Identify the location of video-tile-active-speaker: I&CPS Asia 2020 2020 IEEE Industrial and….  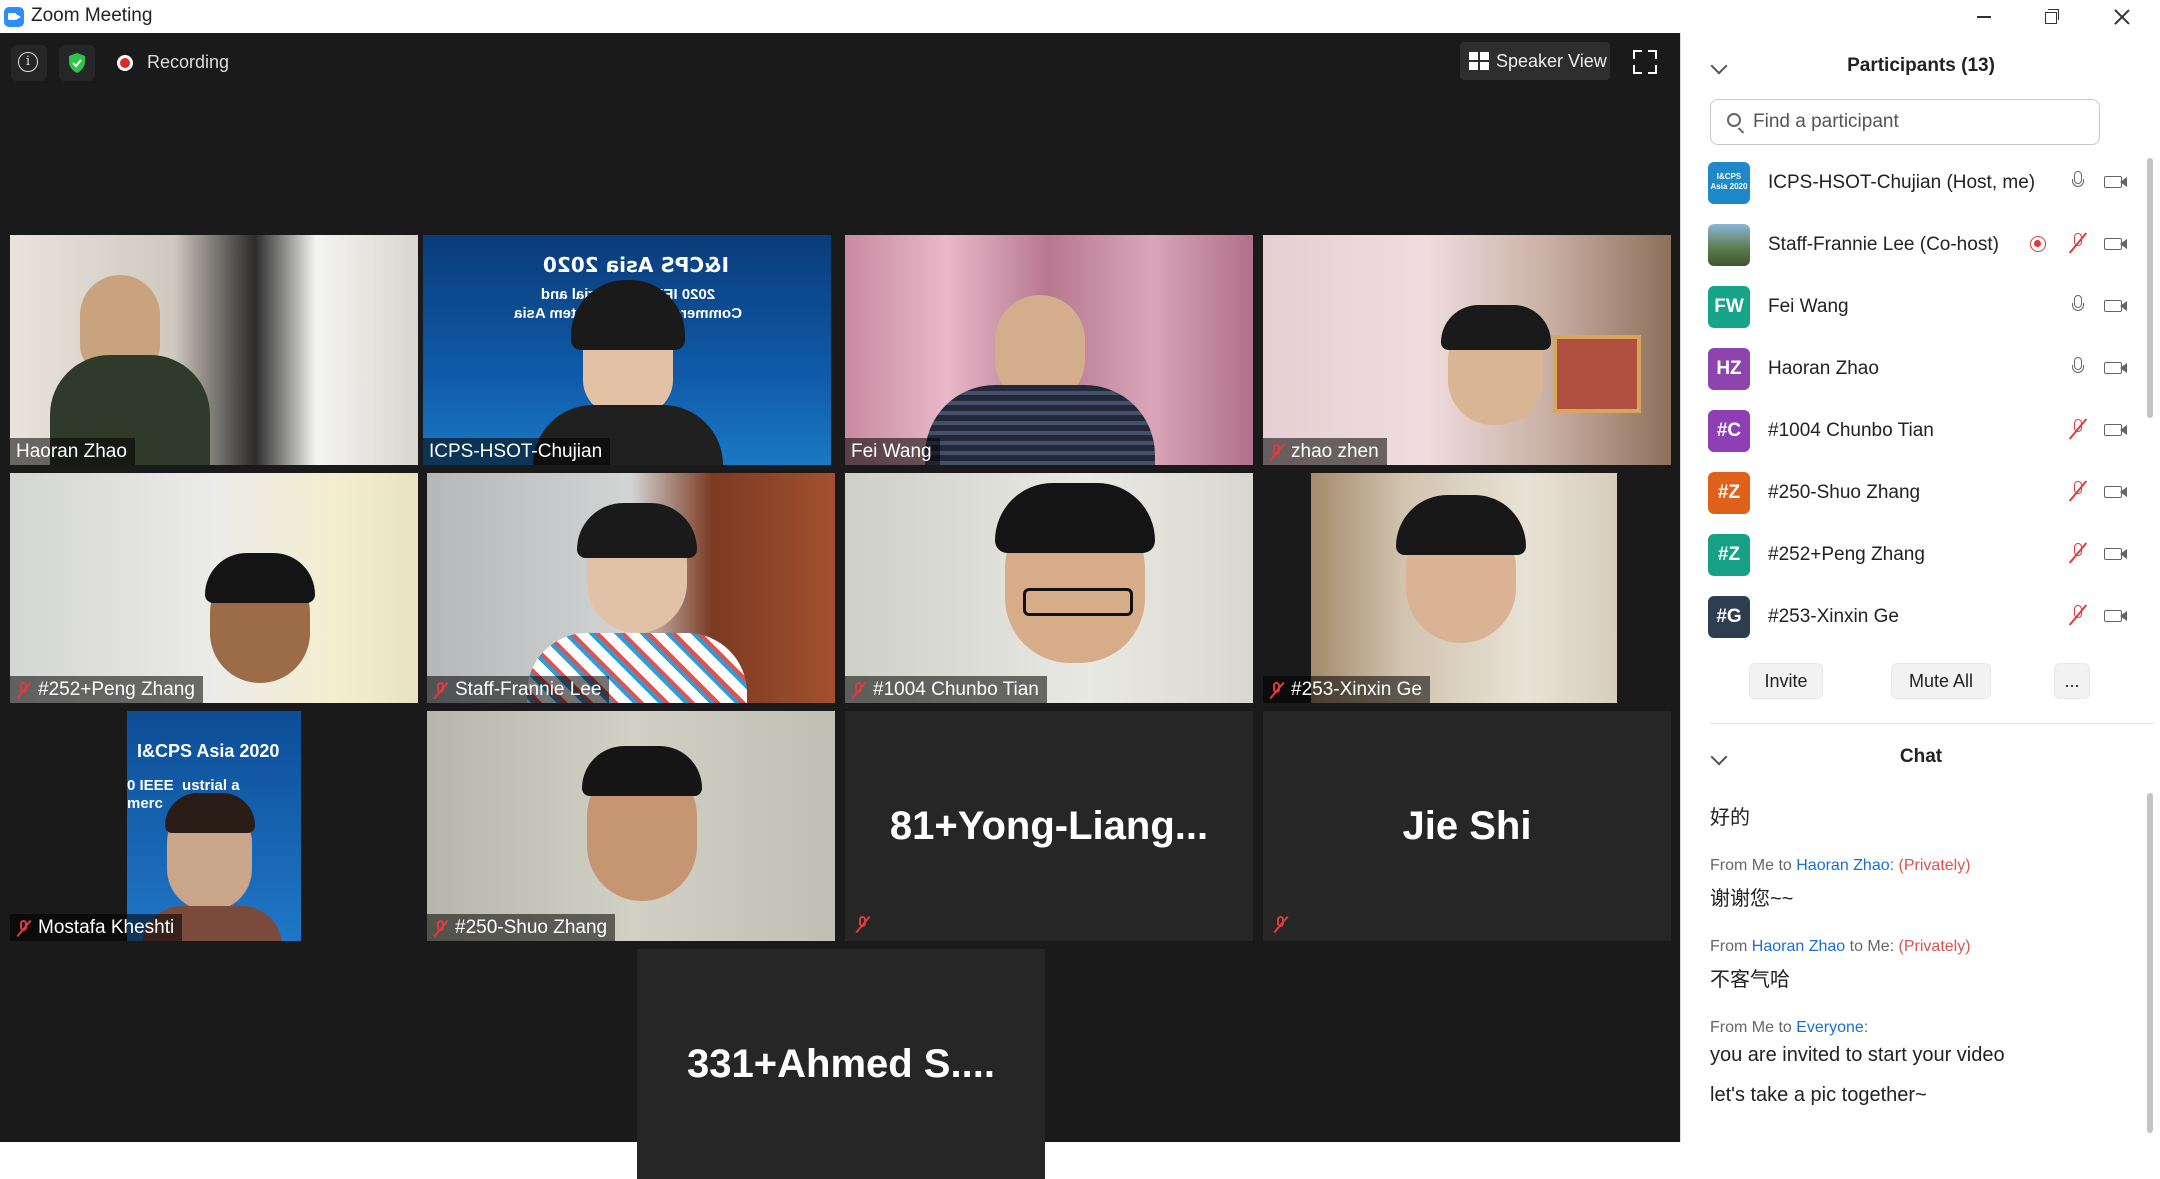
(627, 350).